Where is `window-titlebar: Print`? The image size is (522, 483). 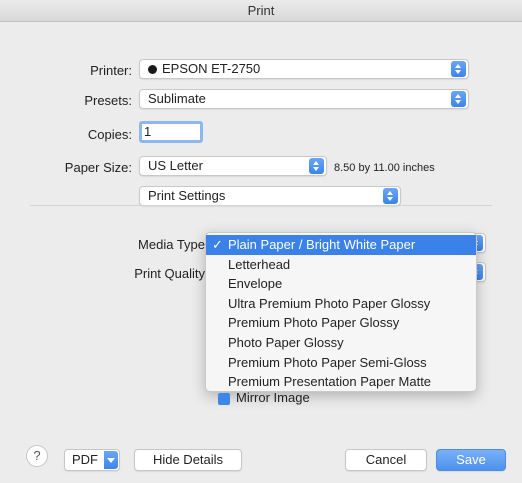 window-titlebar: Print is located at coordinates (261, 11).